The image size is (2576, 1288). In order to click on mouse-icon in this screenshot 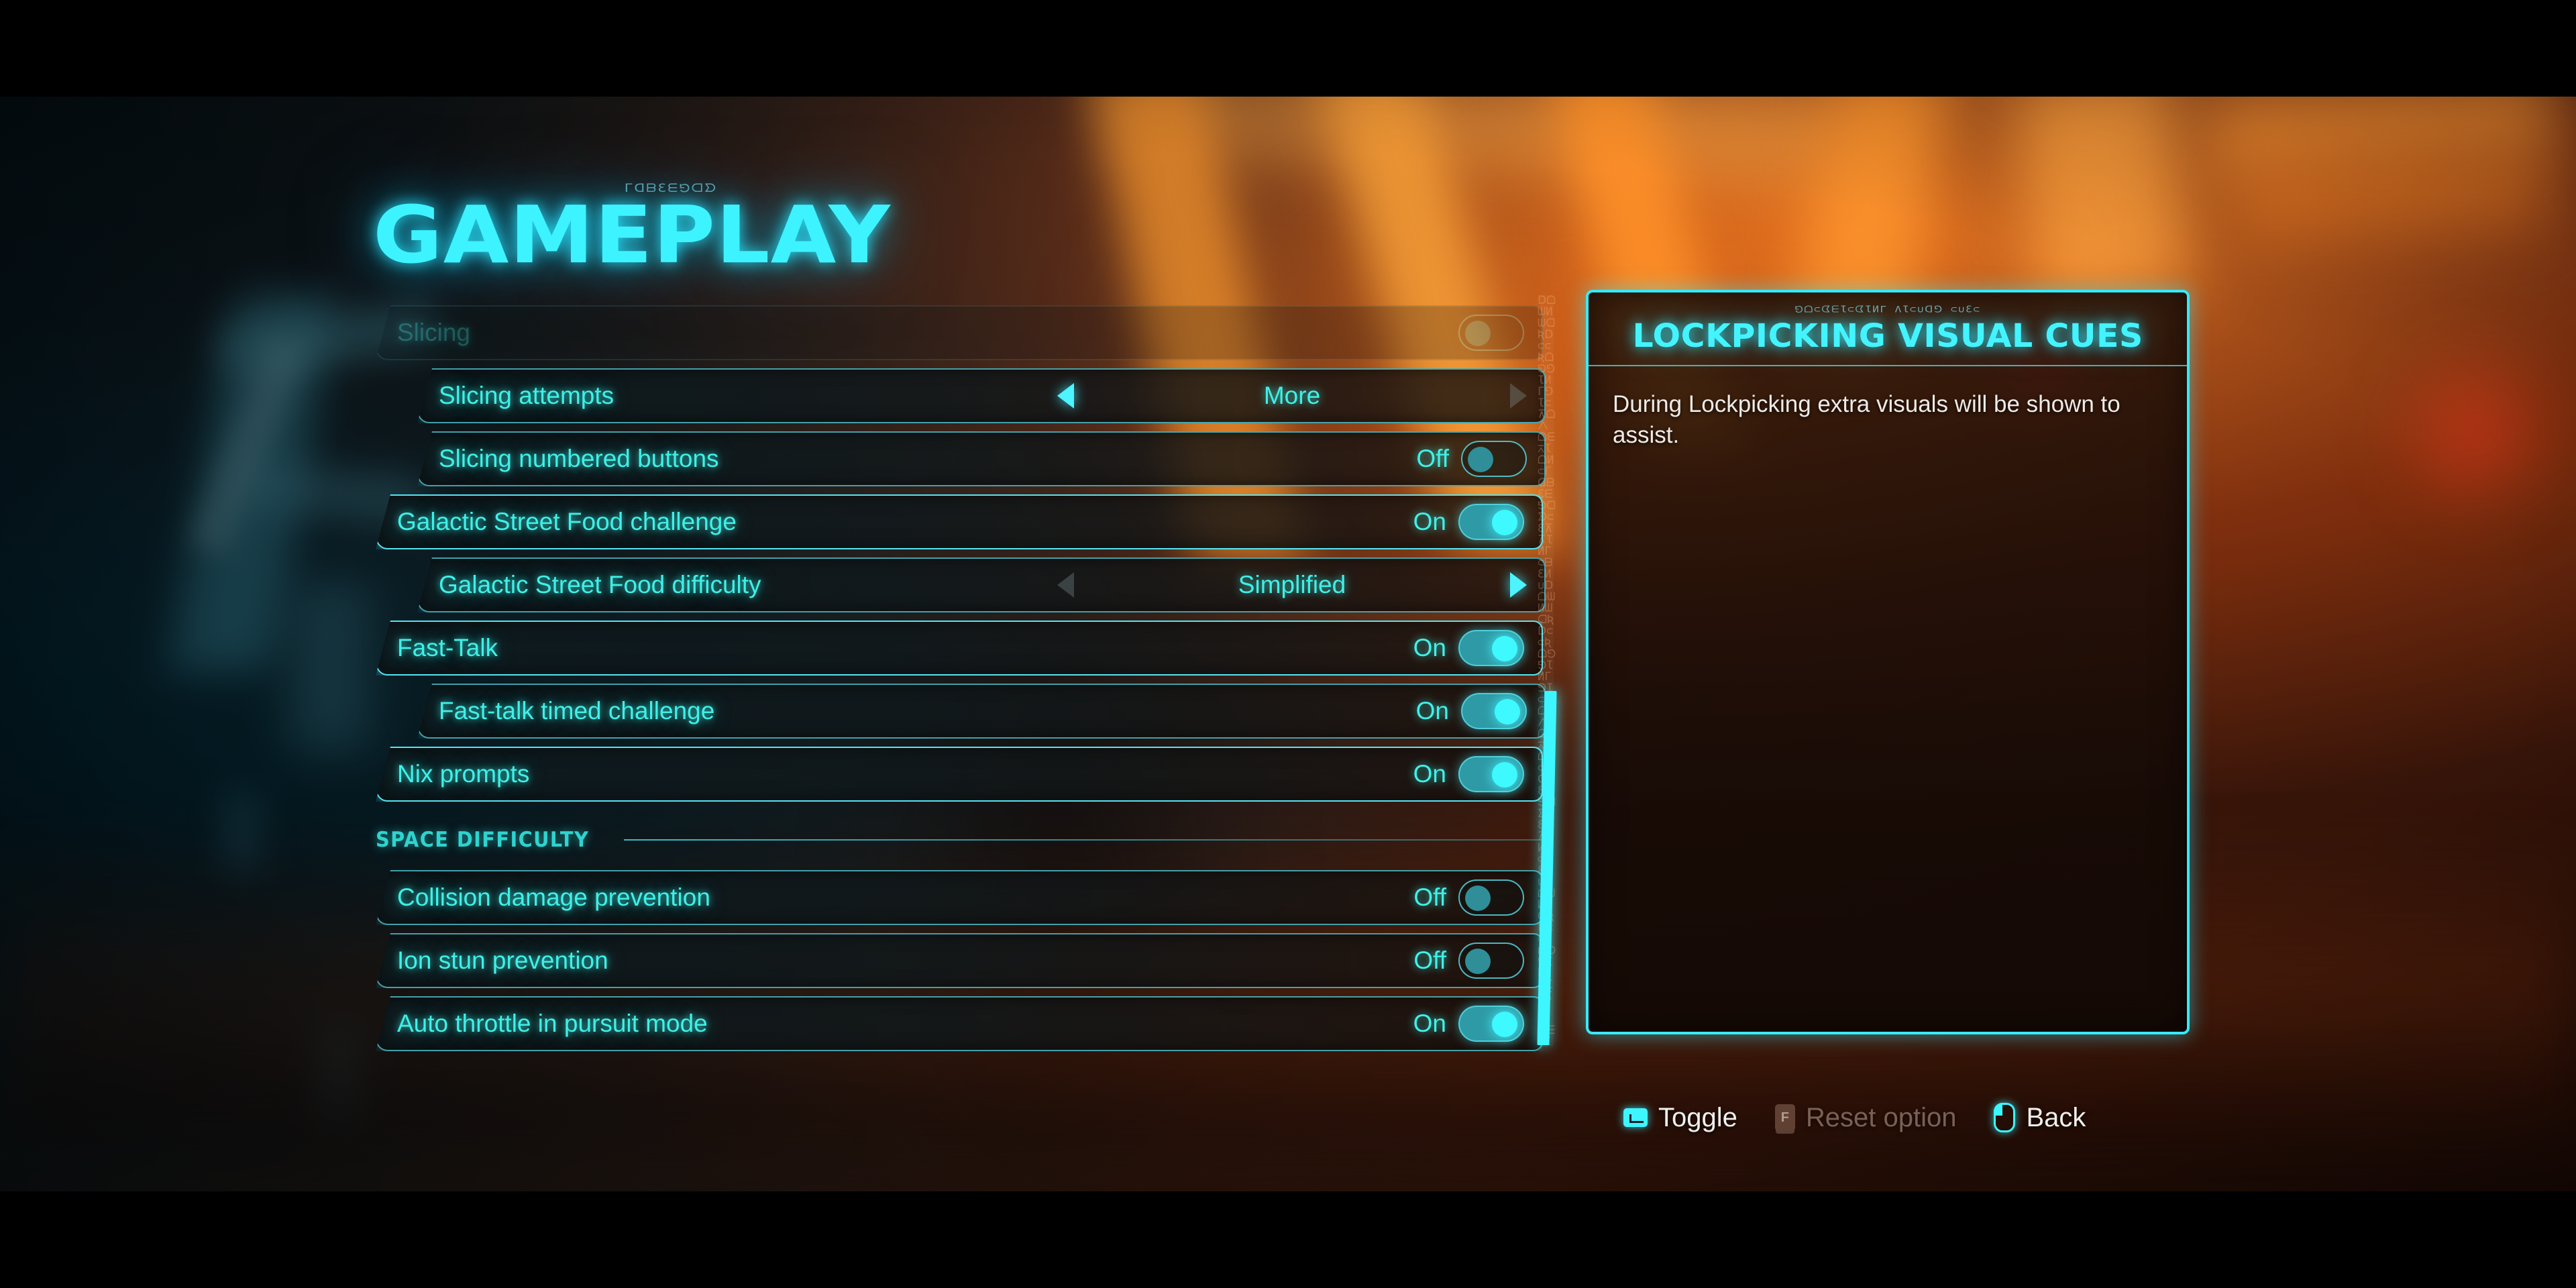, I will do `click(2005, 1117)`.